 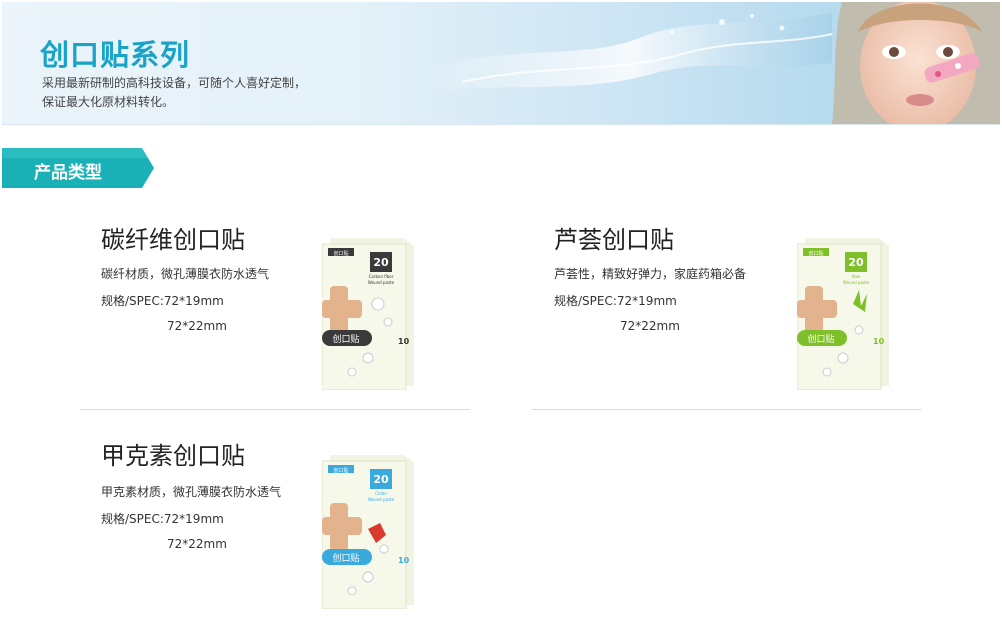 I want to click on section-tab-product-types: 产品类型, so click(x=78, y=168).